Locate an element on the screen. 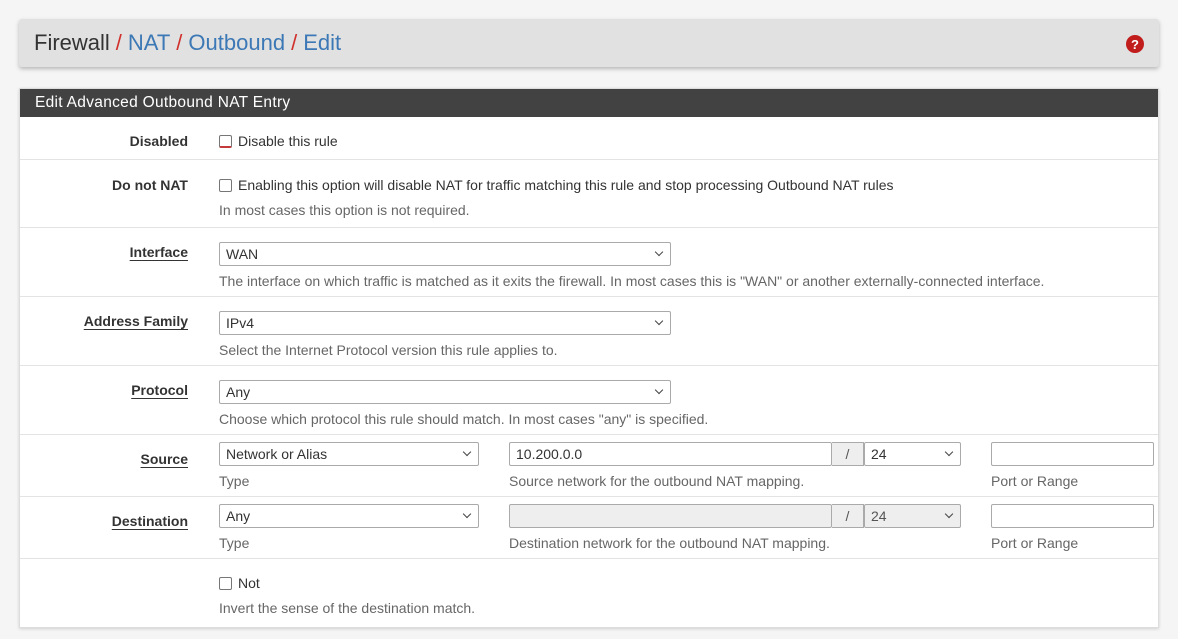  breadcrumb-outbound: Outbound is located at coordinates (236, 43).